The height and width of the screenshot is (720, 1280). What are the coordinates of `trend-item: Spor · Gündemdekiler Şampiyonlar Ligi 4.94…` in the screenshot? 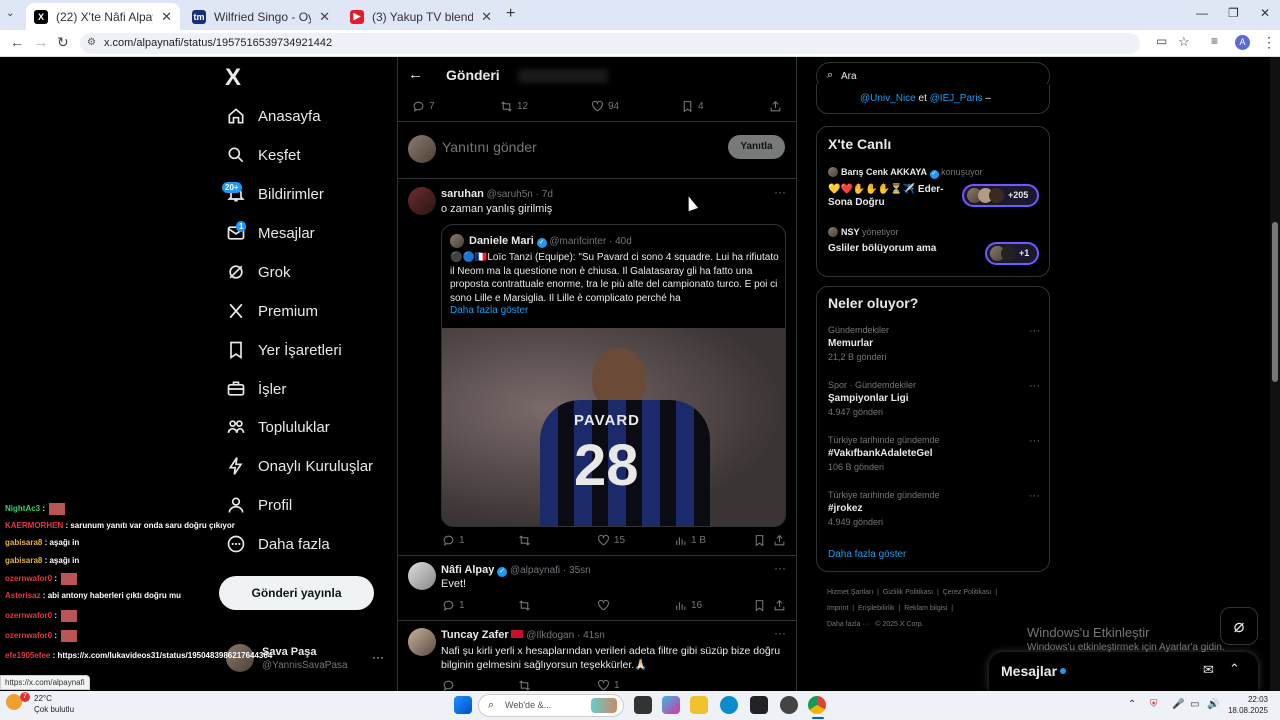 It's located at (934, 404).